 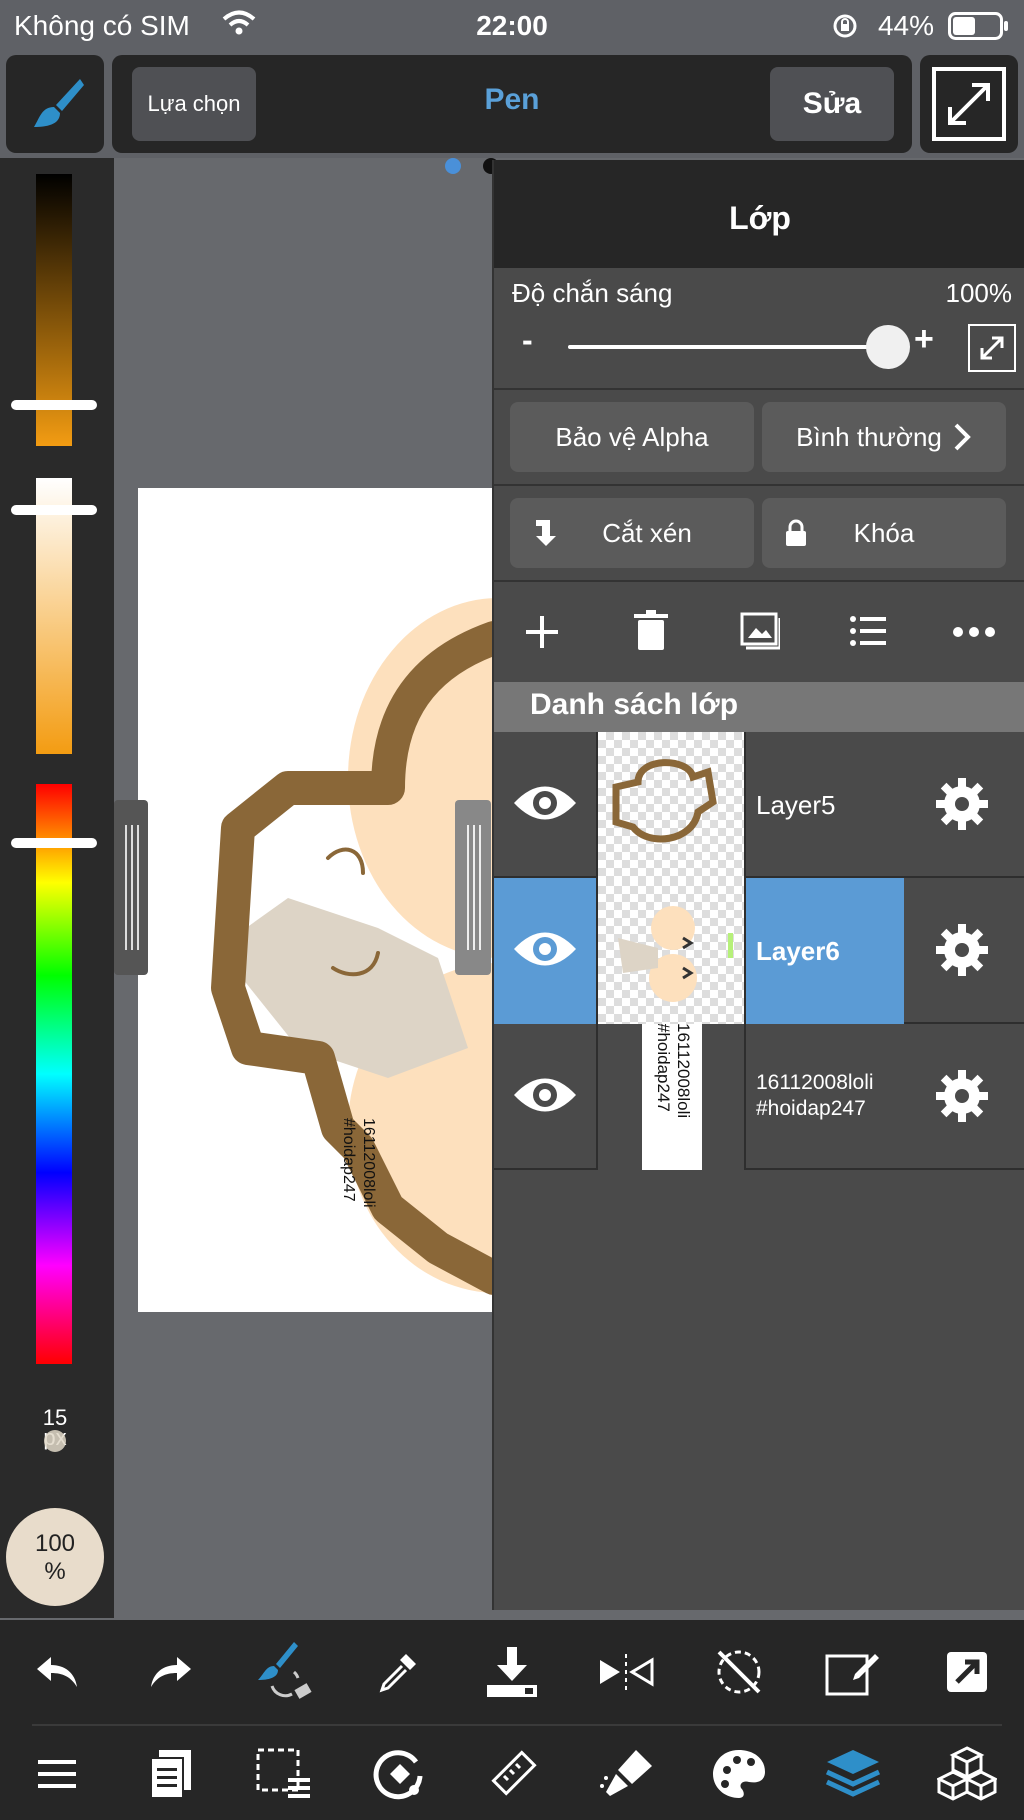 I want to click on clipping-label: Cắt xén, so click(x=647, y=532).